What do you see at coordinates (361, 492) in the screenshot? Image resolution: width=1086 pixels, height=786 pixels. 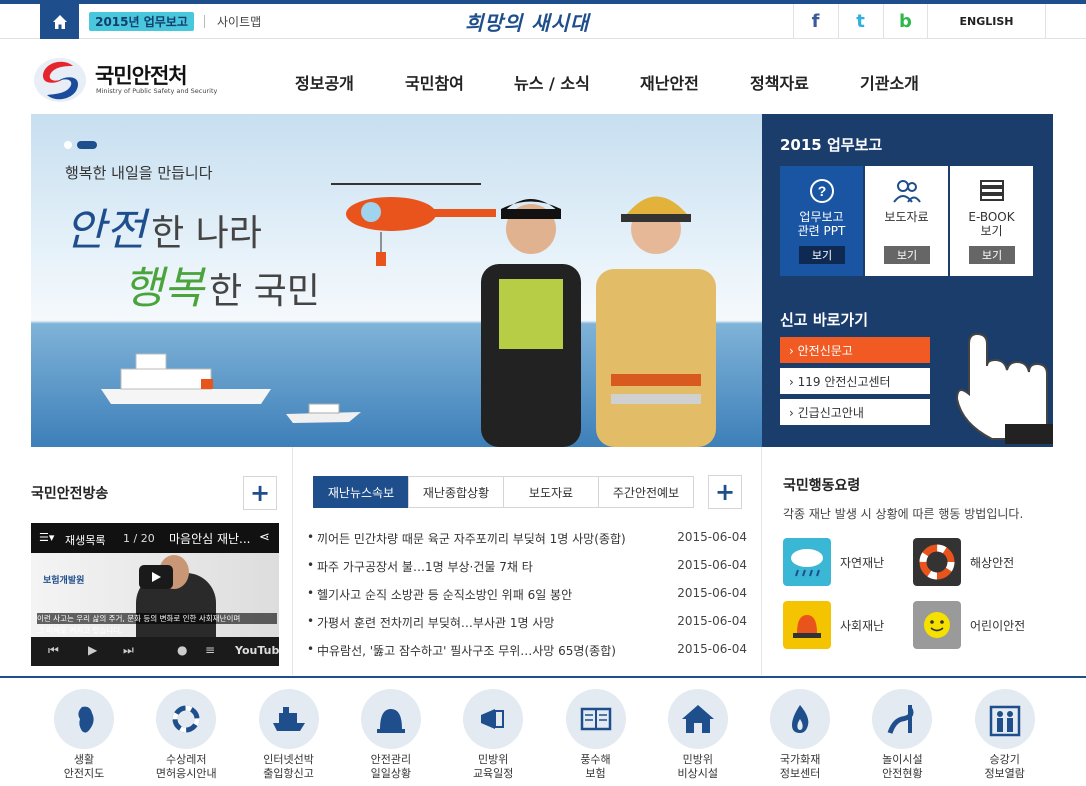 I see `tab-disaster-news: 재난뉴스속보` at bounding box center [361, 492].